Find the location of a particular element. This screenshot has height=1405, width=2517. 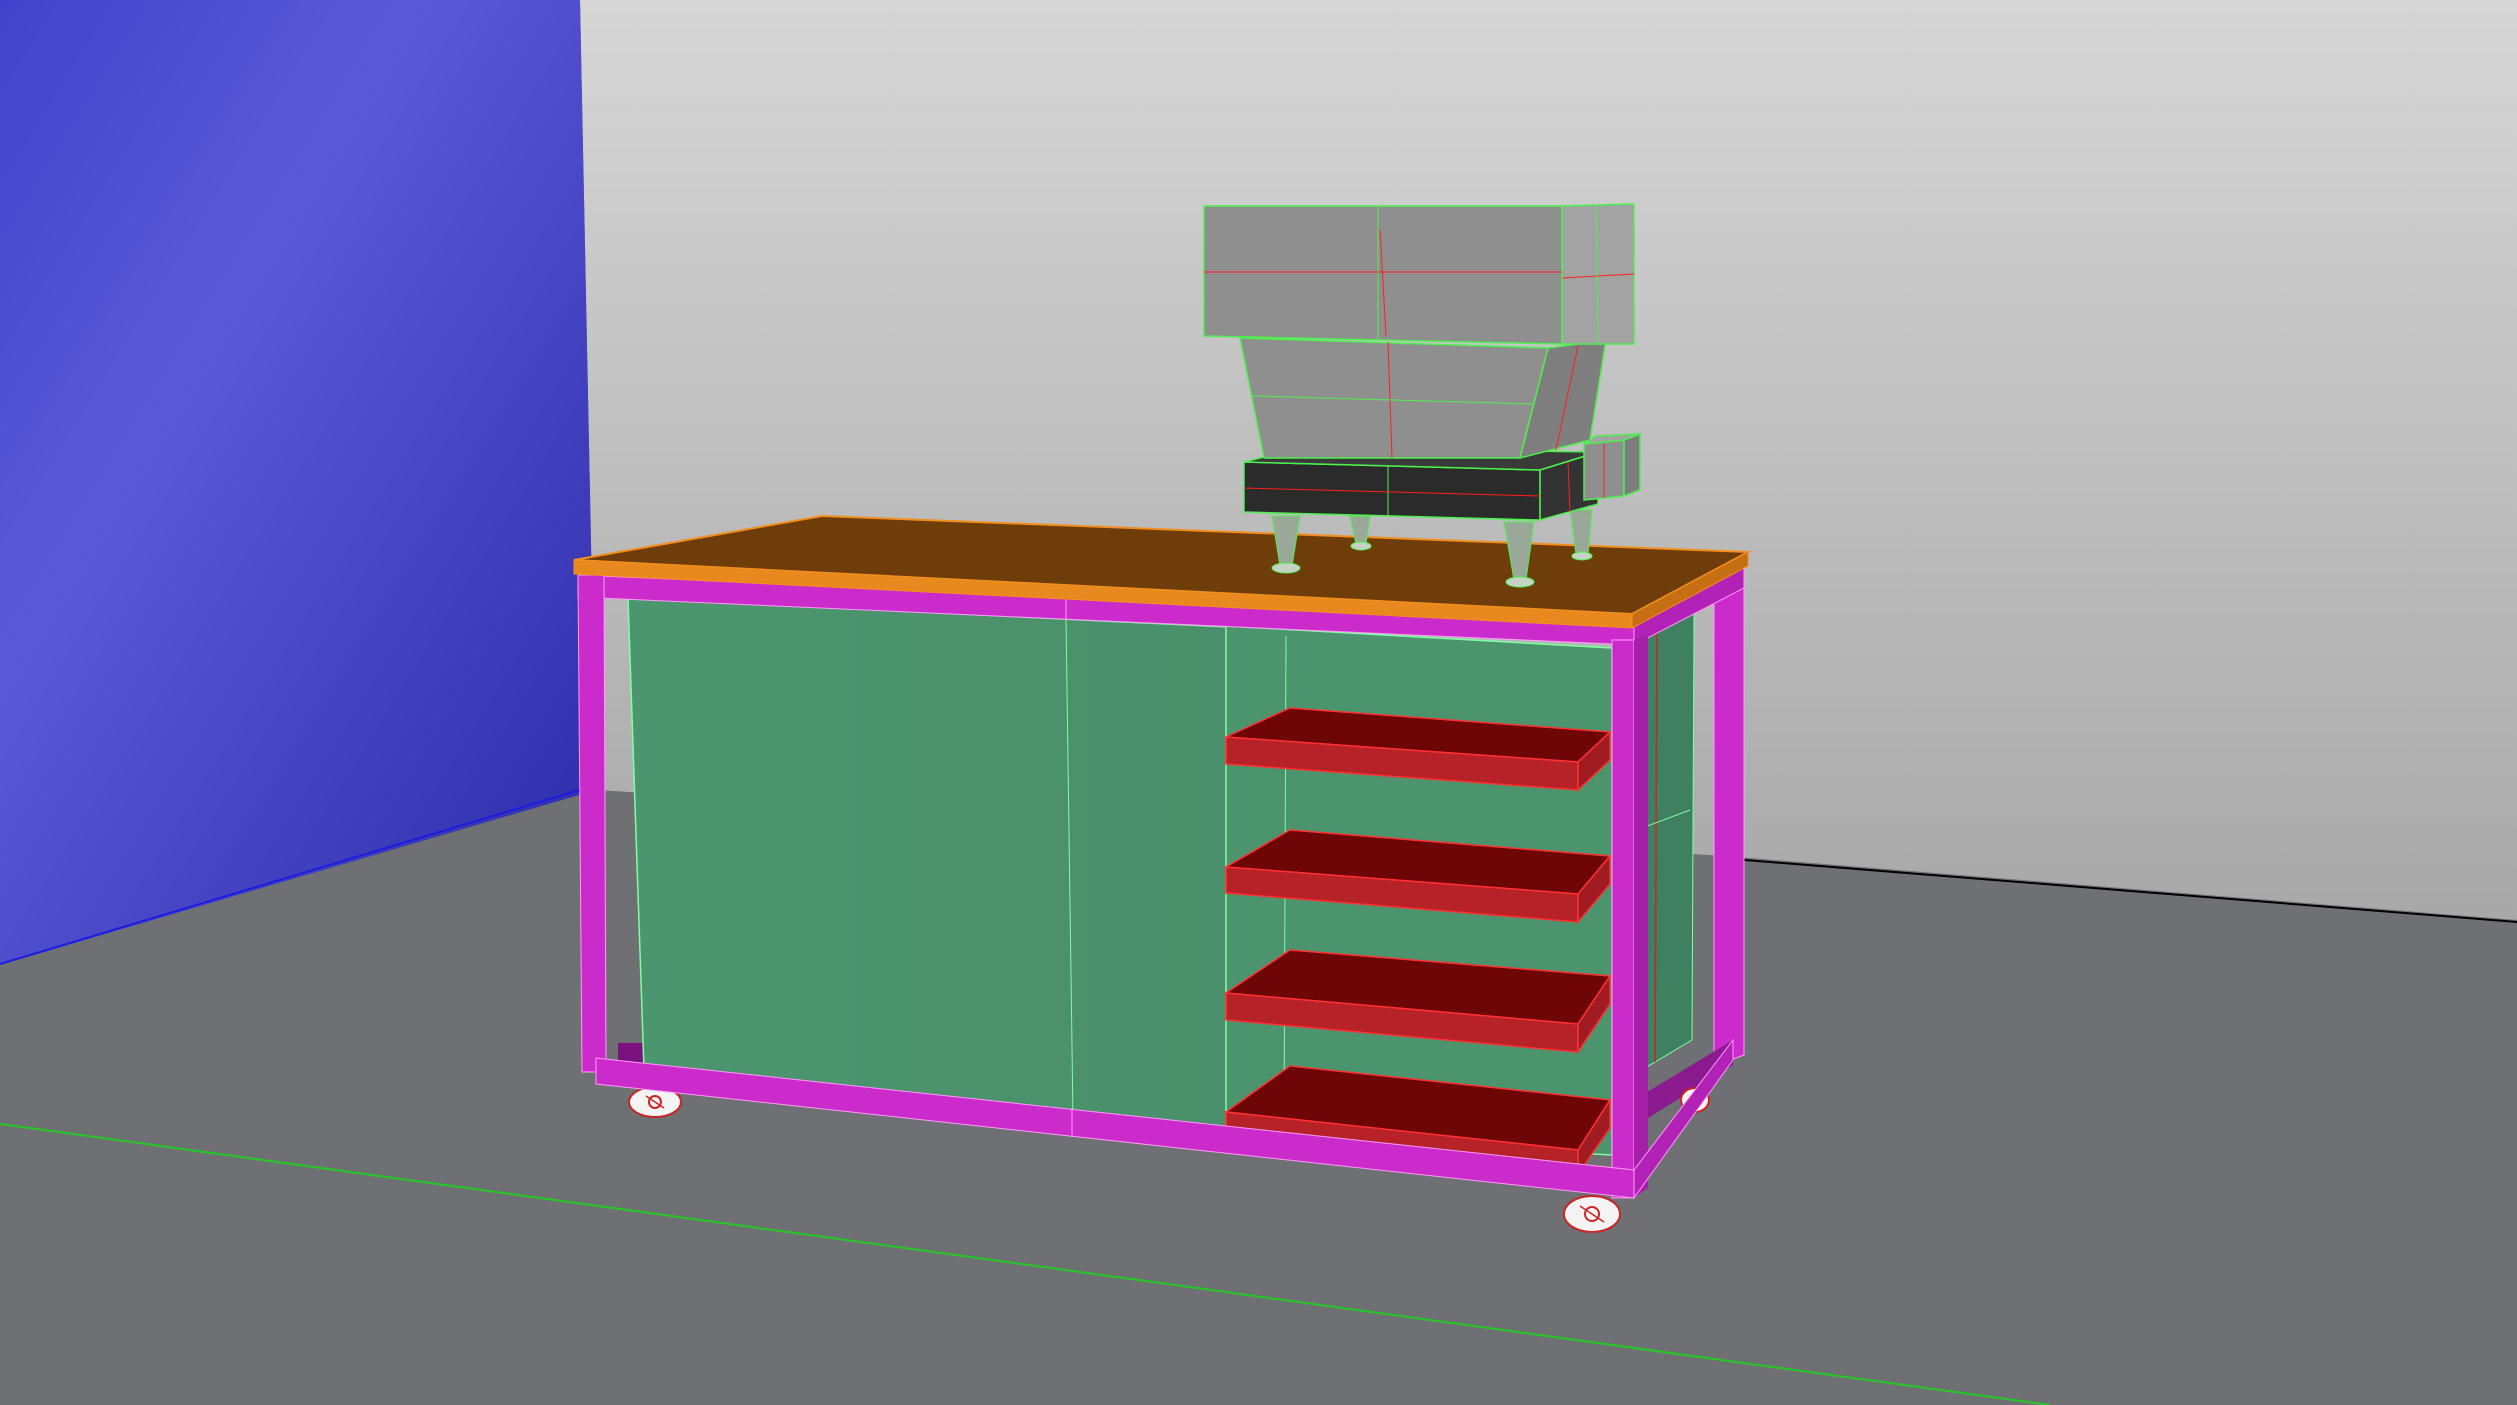

frame-front-right-post-side is located at coordinates (1641, 916).